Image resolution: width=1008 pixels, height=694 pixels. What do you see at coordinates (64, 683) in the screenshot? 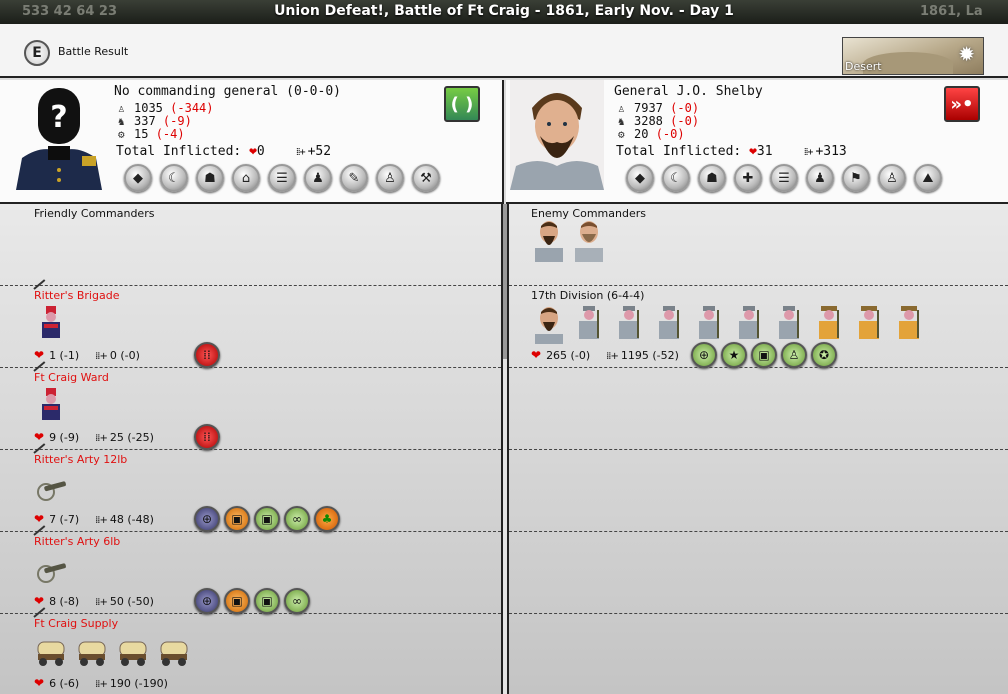
I see `hits-value: 6 (-6)` at bounding box center [64, 683].